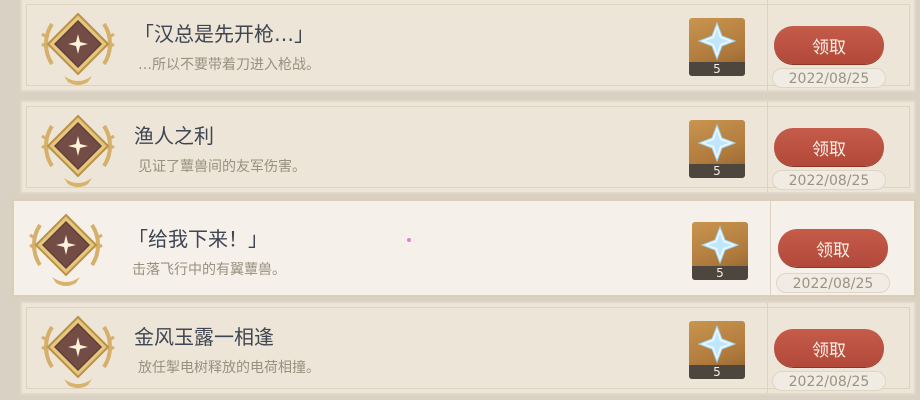 The height and width of the screenshot is (400, 920). Describe the element at coordinates (229, 65) in the screenshot. I see `achievement-description: …所以不要带着刀进入枪战。` at that location.